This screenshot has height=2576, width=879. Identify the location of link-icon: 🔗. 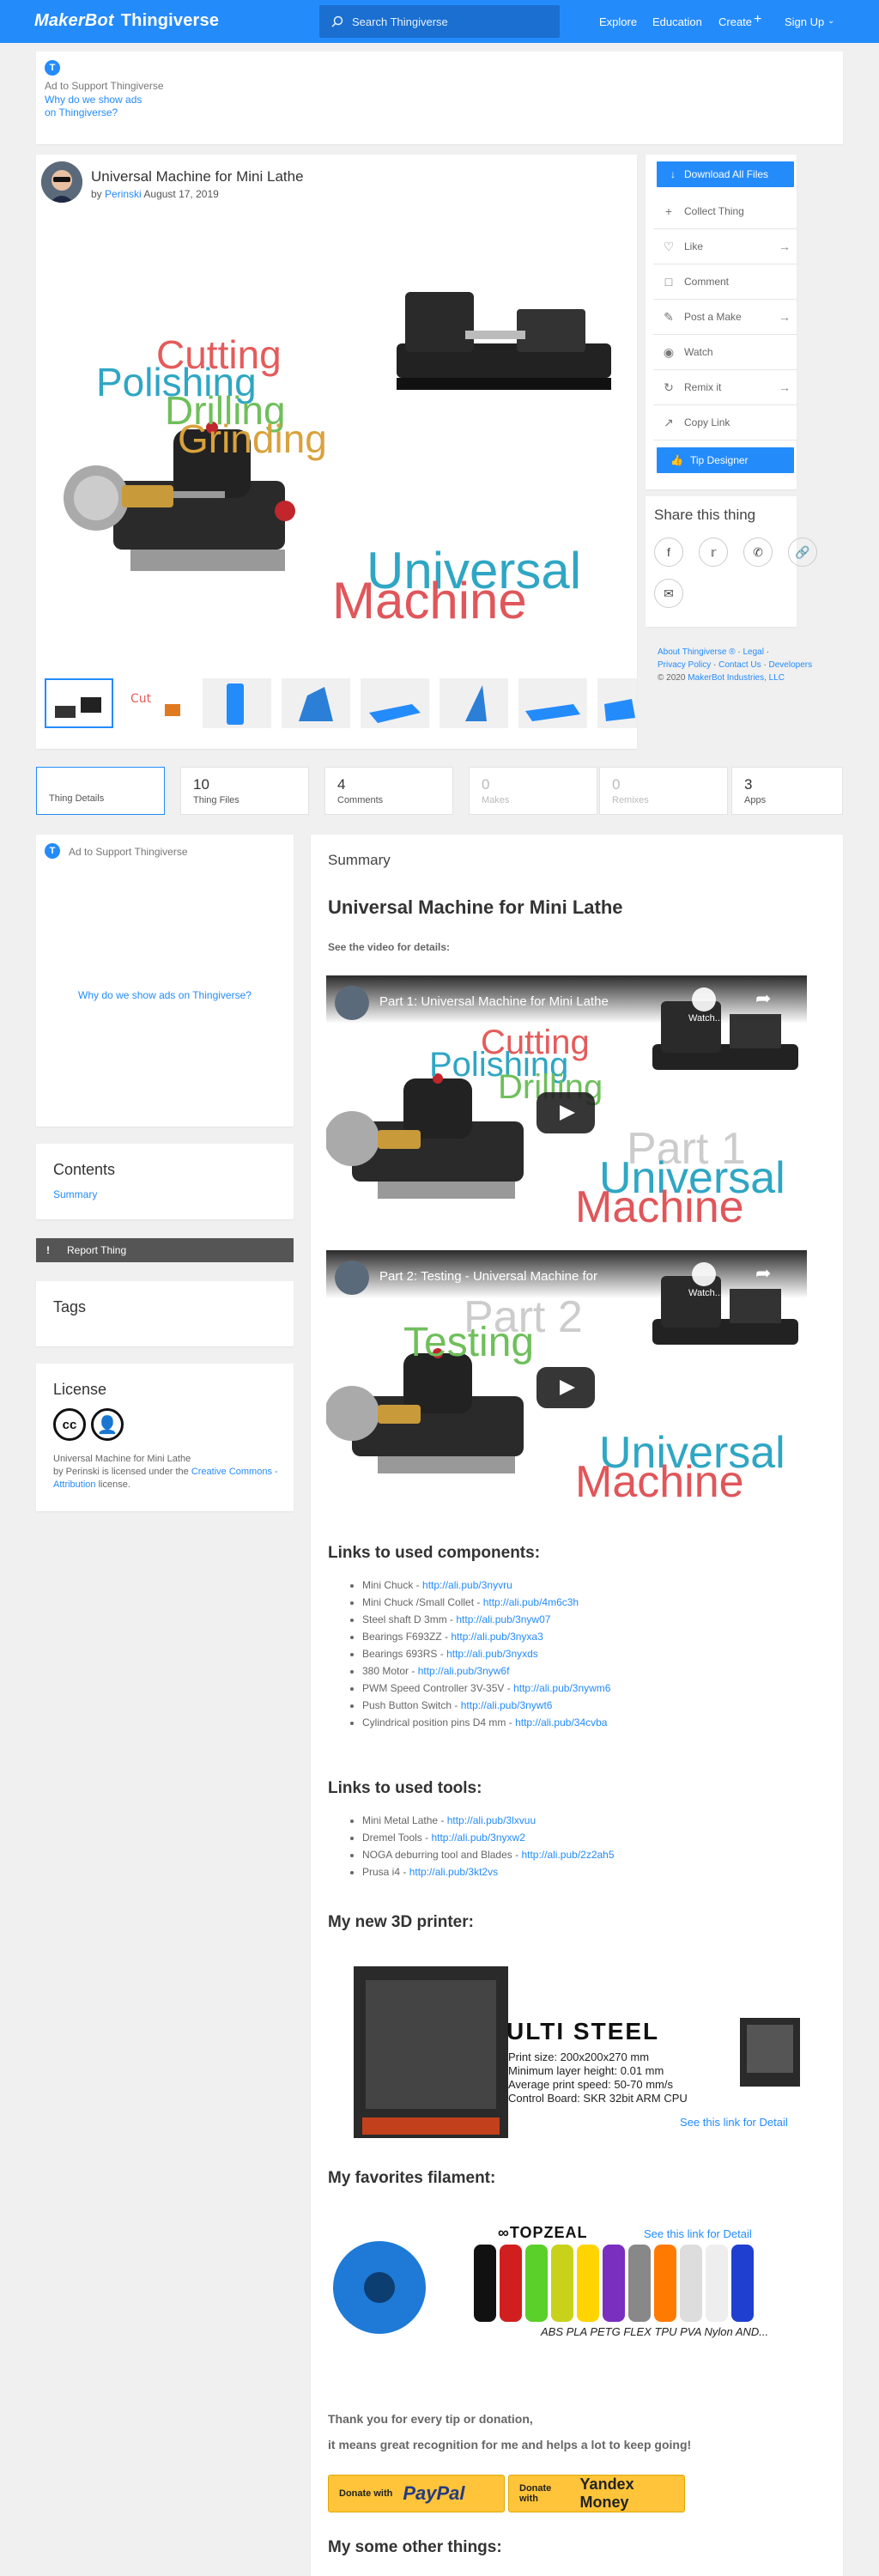
(802, 552).